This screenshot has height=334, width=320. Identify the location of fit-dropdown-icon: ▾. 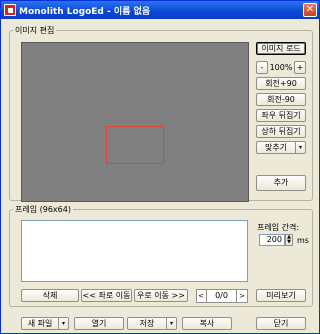
(300, 147).